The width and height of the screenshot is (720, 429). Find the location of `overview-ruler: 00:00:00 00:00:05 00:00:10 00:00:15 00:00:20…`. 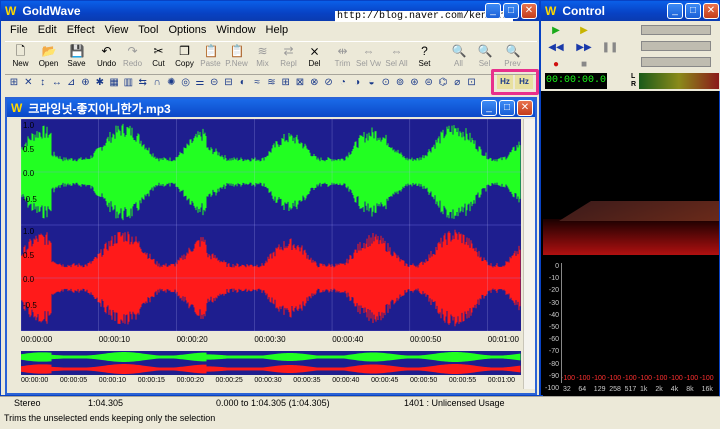

overview-ruler: 00:00:00 00:00:05 00:00:10 00:00:15 00:00:20… is located at coordinates (271, 383).